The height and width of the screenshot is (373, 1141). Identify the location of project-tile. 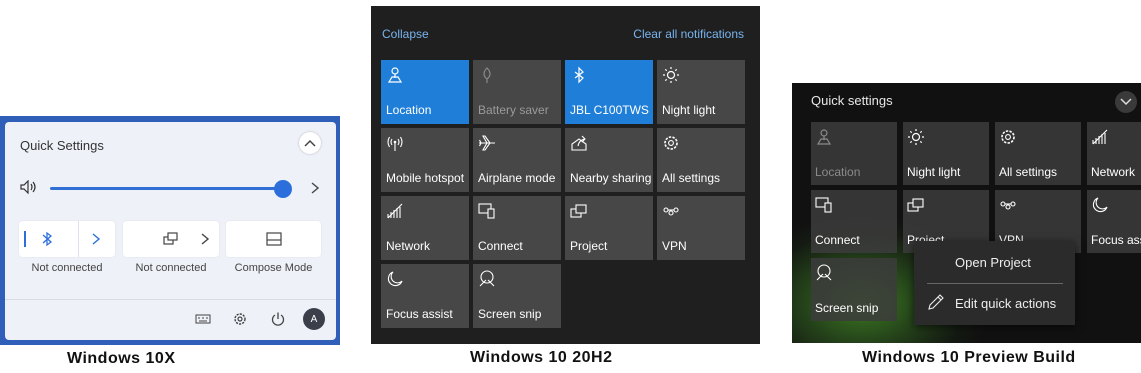
(171, 239).